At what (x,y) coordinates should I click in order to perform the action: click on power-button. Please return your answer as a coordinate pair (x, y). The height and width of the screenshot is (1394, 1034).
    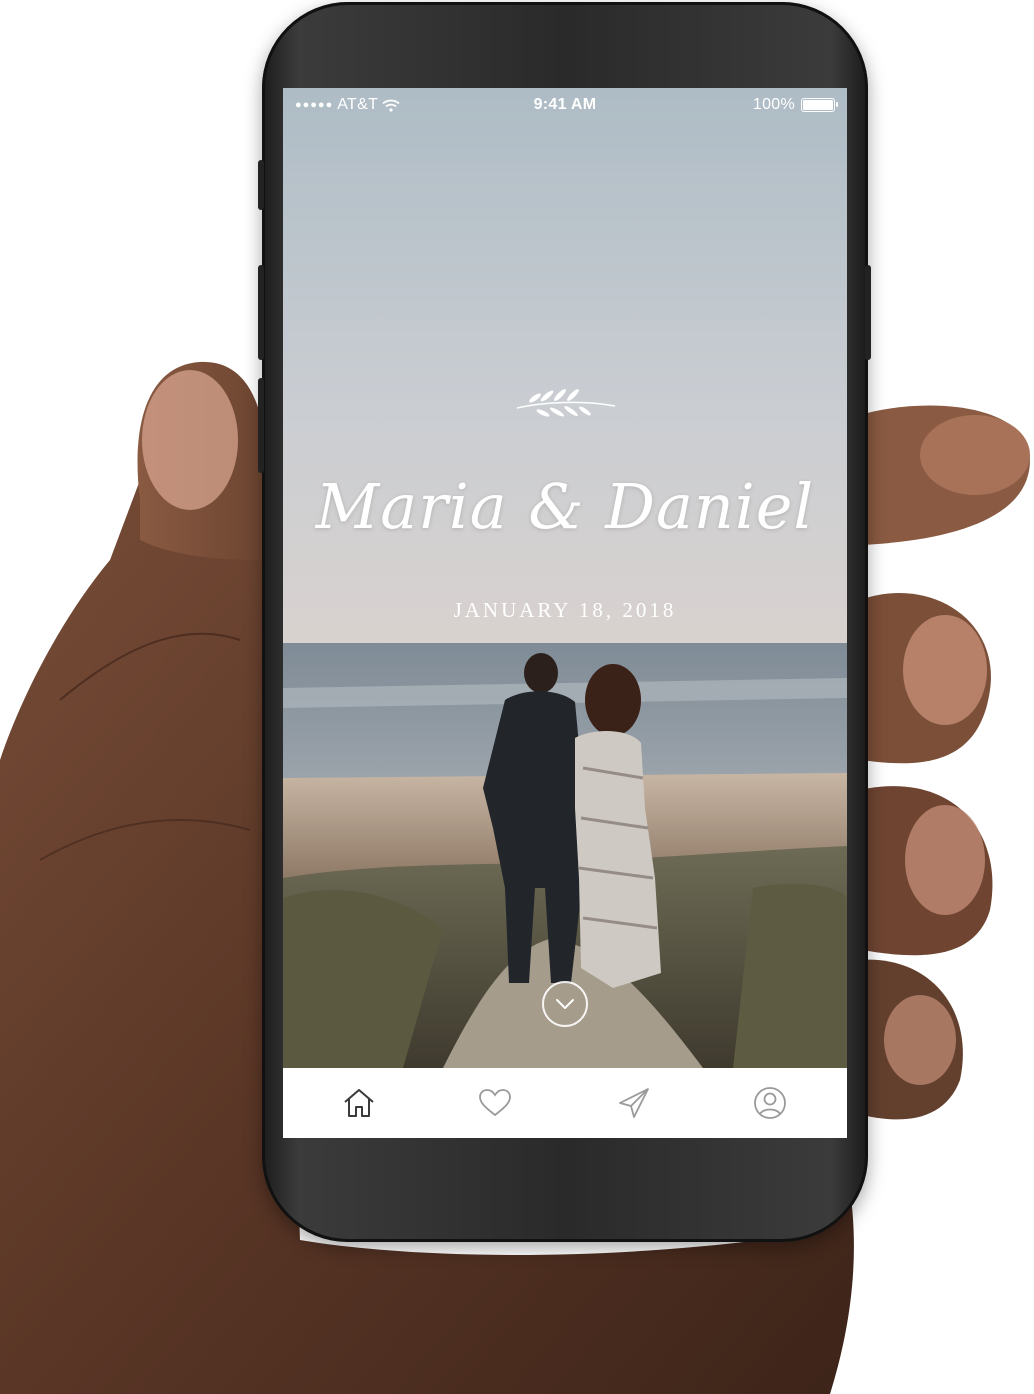
    Looking at the image, I should click on (868, 312).